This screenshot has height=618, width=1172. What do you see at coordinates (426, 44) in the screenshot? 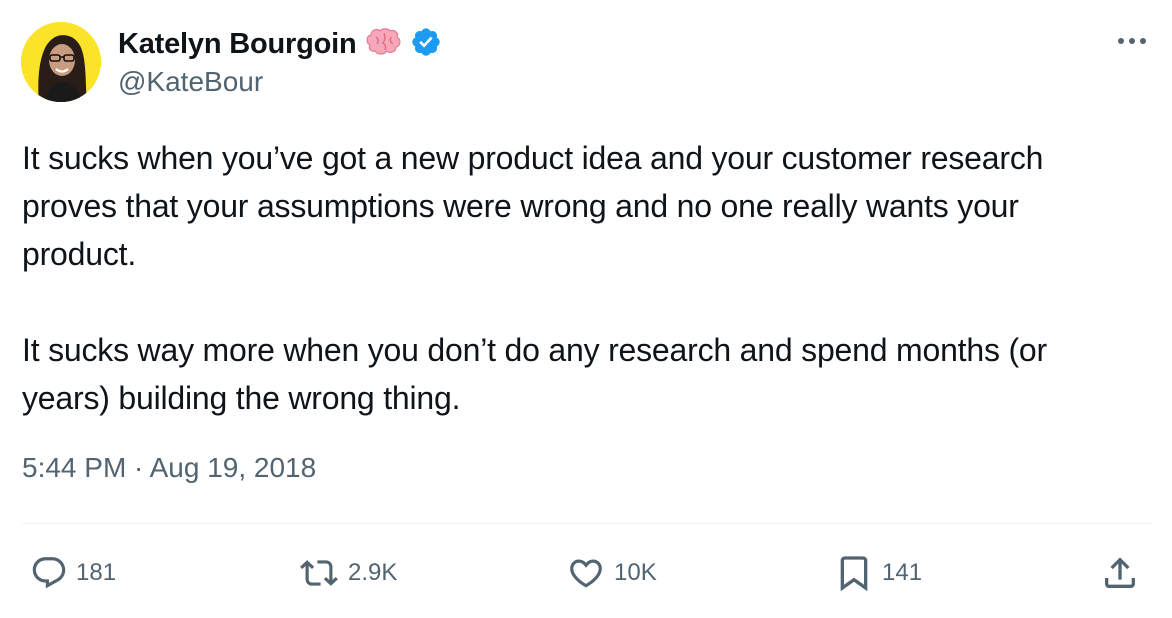
I see `verified-badge-icon` at bounding box center [426, 44].